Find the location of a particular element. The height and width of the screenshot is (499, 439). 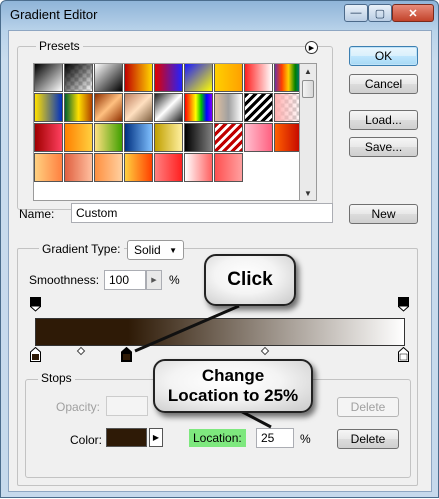

callout-line-2: Location to 25% is located at coordinates (233, 395).